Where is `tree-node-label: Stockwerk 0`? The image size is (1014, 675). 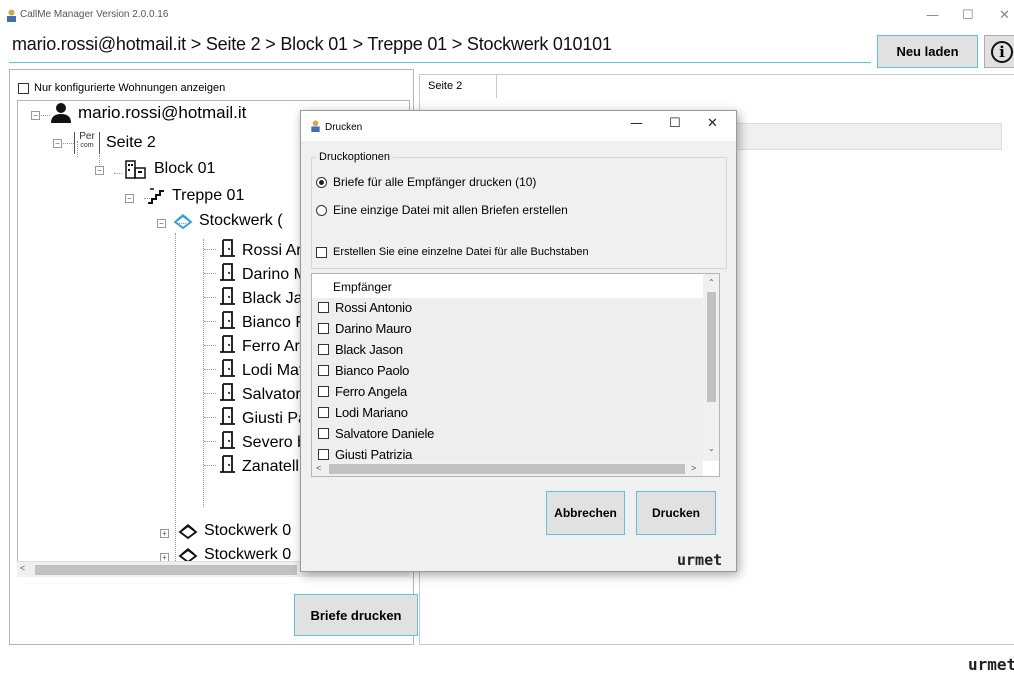
tree-node-label: Stockwerk 0 is located at coordinates (248, 530).